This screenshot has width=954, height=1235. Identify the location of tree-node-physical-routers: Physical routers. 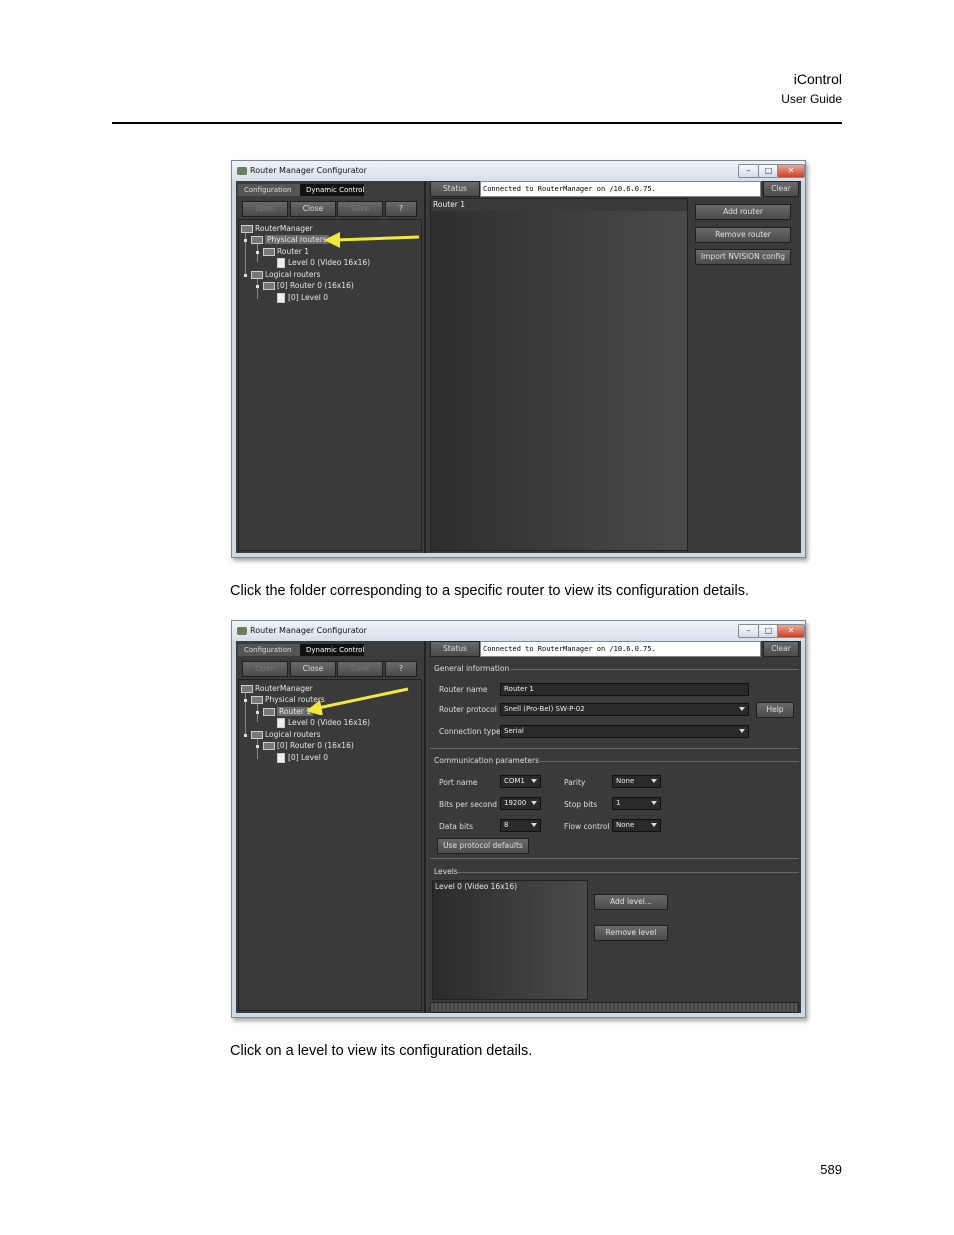
(290, 240).